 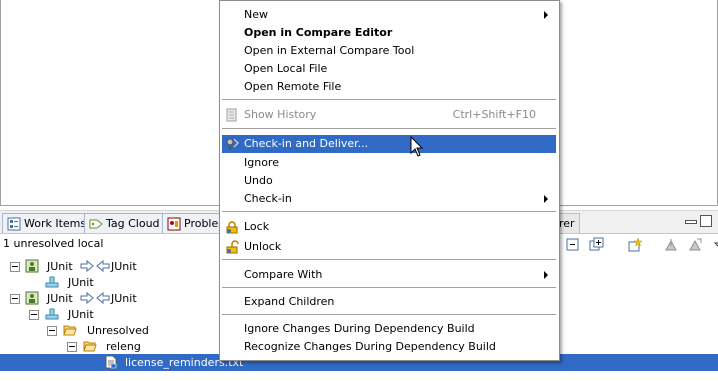 I want to click on menu-label: Compare With, so click(x=283, y=274).